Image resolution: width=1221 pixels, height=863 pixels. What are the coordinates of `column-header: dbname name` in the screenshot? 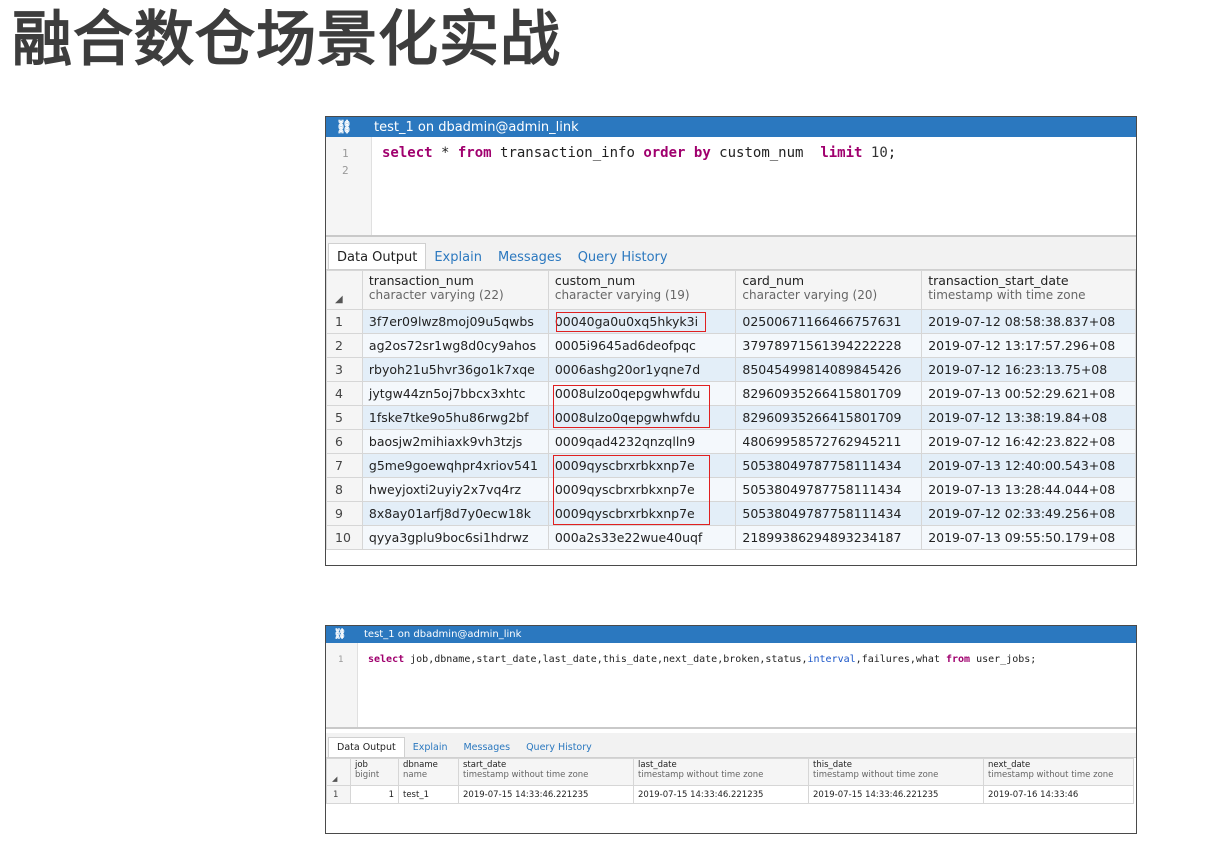 It's located at (428, 772).